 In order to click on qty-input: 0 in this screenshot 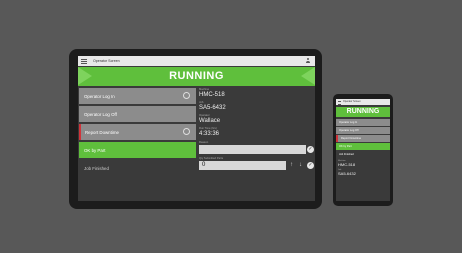, I will do `click(242, 165)`.